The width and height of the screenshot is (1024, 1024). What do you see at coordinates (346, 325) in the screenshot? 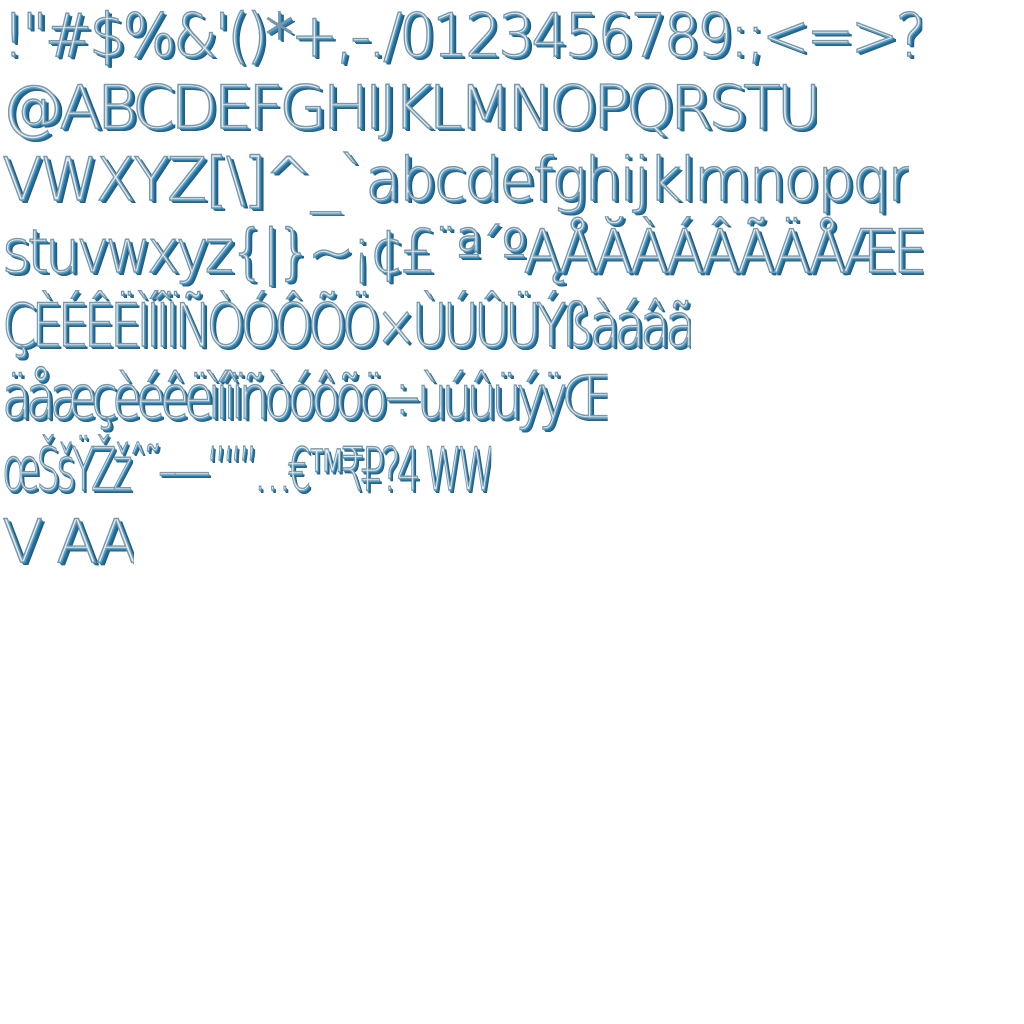
I see `glyph-row-5: ÇÈÉÊËÌÍÎÏÑÒÓÔÕÖ×ÙÚÛÜÝßàáâã` at bounding box center [346, 325].